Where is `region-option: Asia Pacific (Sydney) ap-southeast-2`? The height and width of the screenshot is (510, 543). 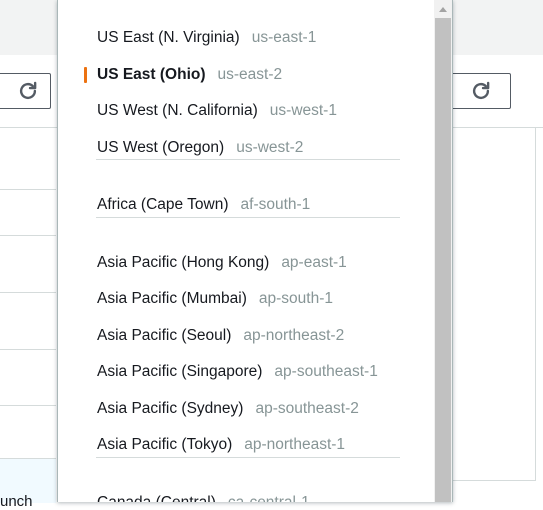 region-option: Asia Pacific (Sydney) ap-southeast-2 is located at coordinates (246, 409).